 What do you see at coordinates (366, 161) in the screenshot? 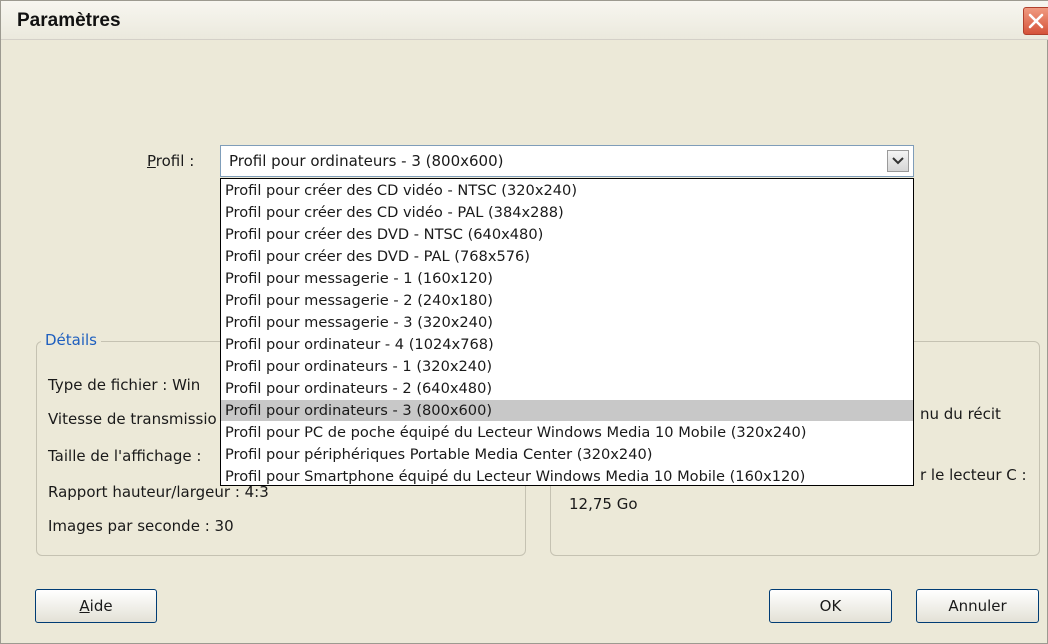
I see `profile-select-value: Profil pour ordinateurs - 3 (800x600)` at bounding box center [366, 161].